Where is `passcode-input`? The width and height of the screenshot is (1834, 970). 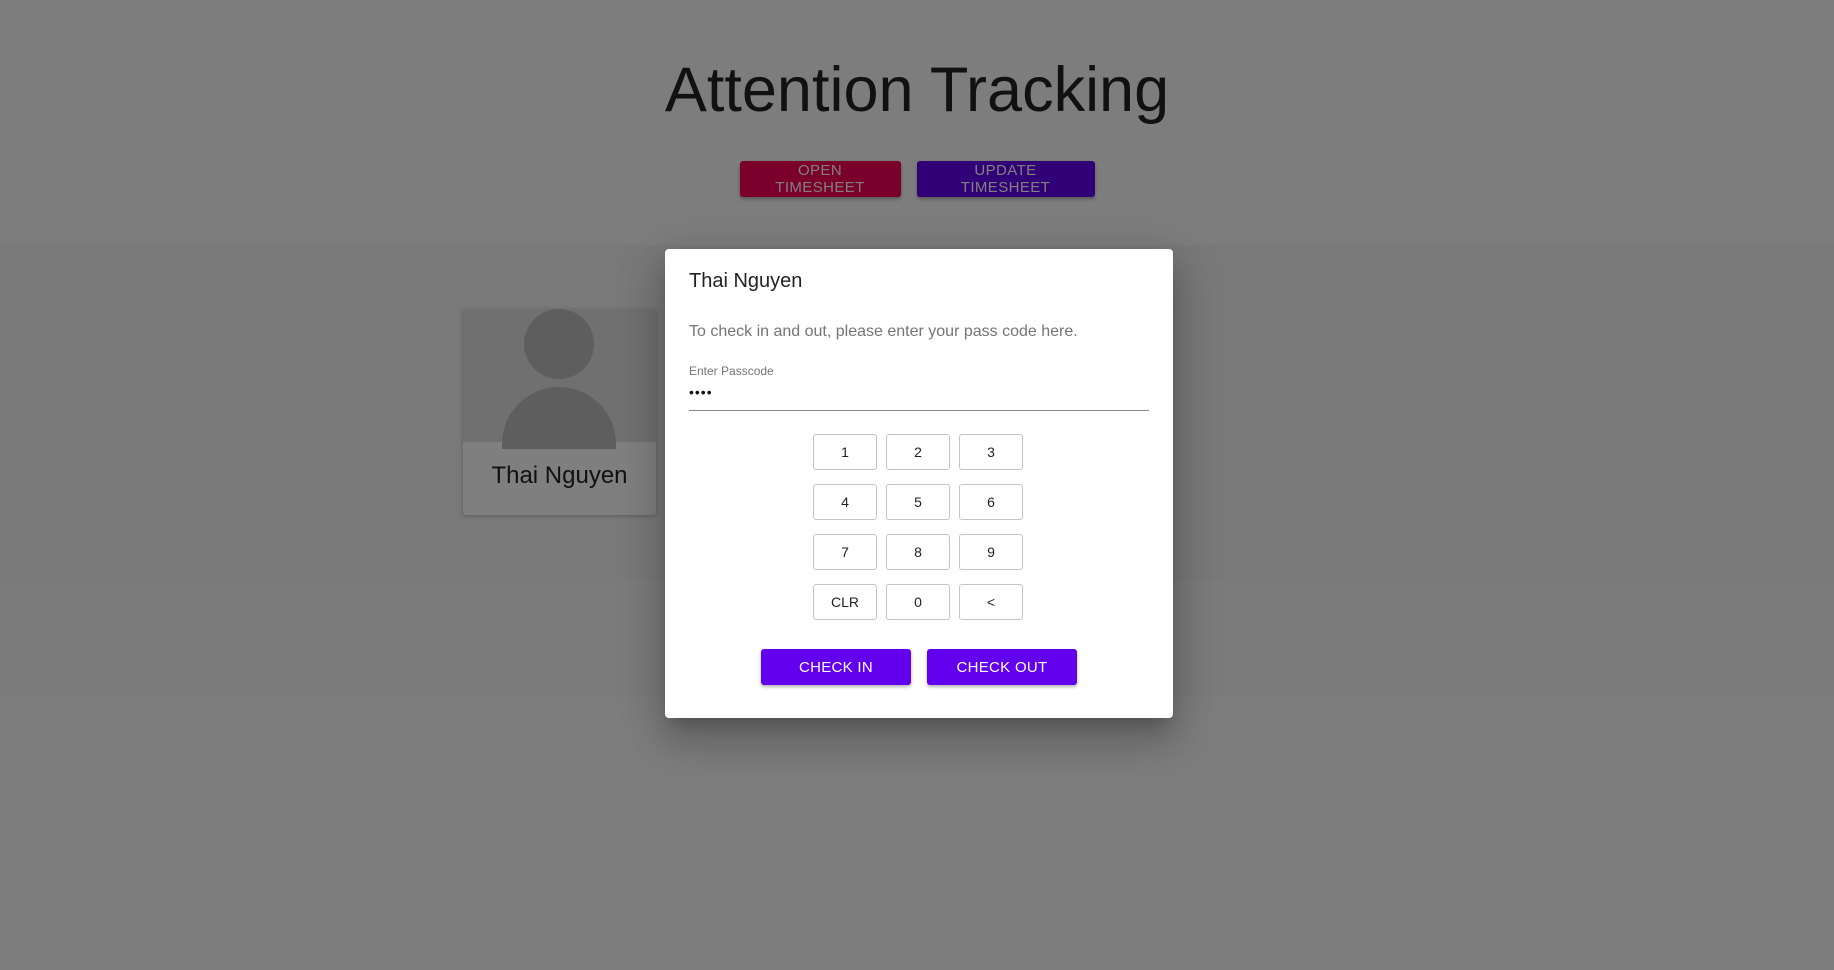 passcode-input is located at coordinates (919, 392).